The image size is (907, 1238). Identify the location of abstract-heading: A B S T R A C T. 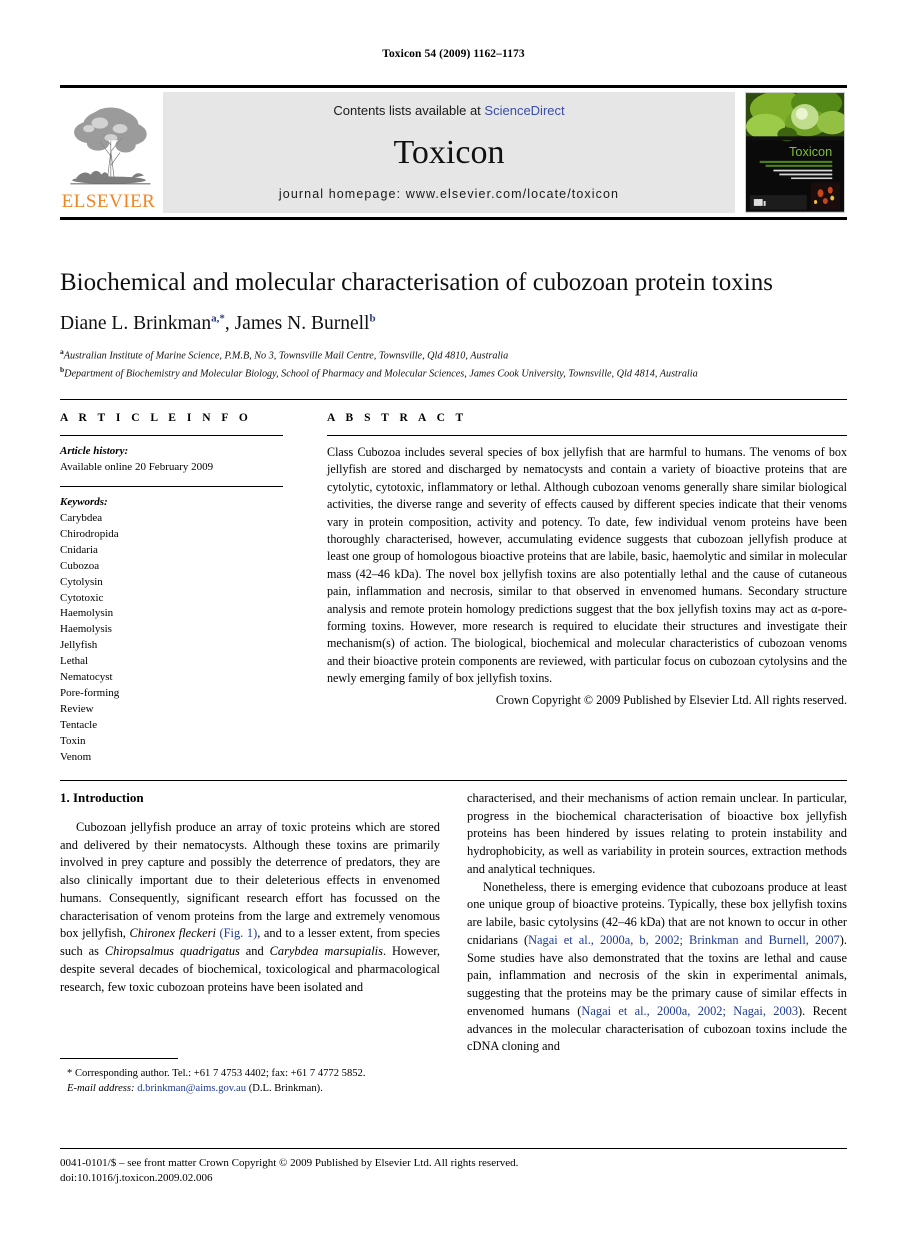
(397, 418).